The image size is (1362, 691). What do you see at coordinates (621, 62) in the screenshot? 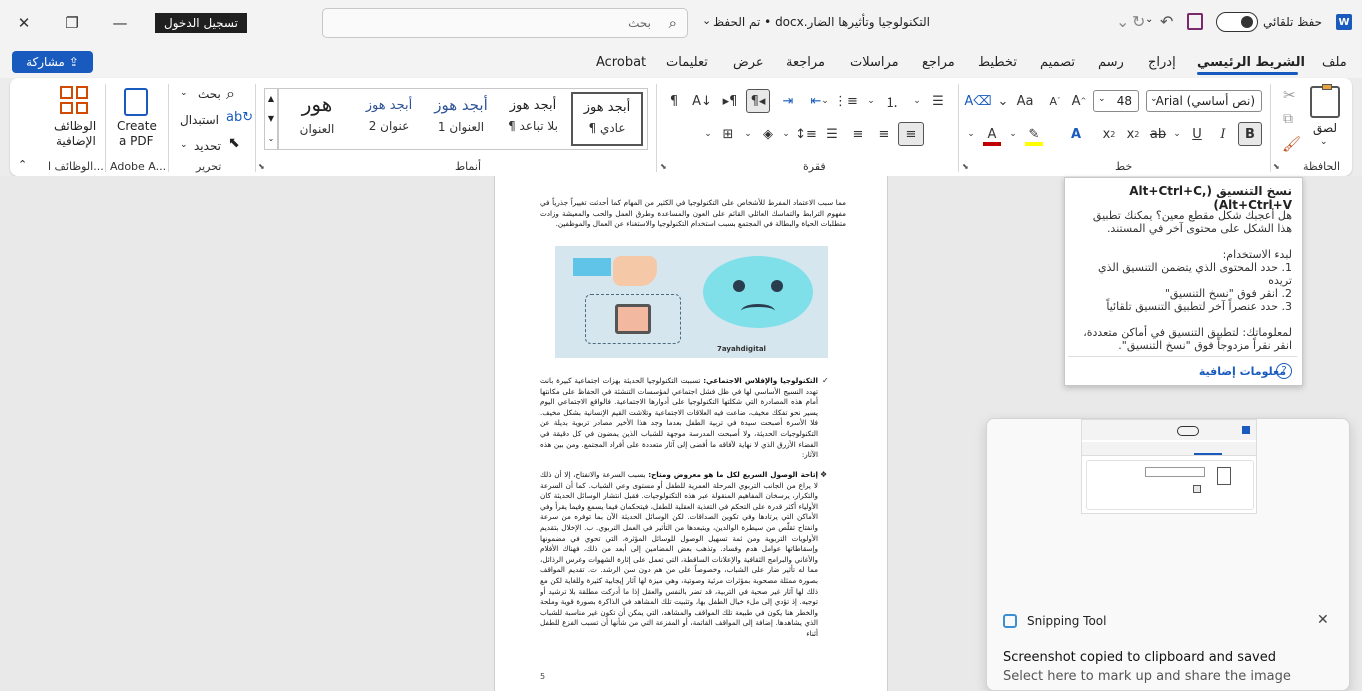
I see `tab-acrobat: Acrobat` at bounding box center [621, 62].